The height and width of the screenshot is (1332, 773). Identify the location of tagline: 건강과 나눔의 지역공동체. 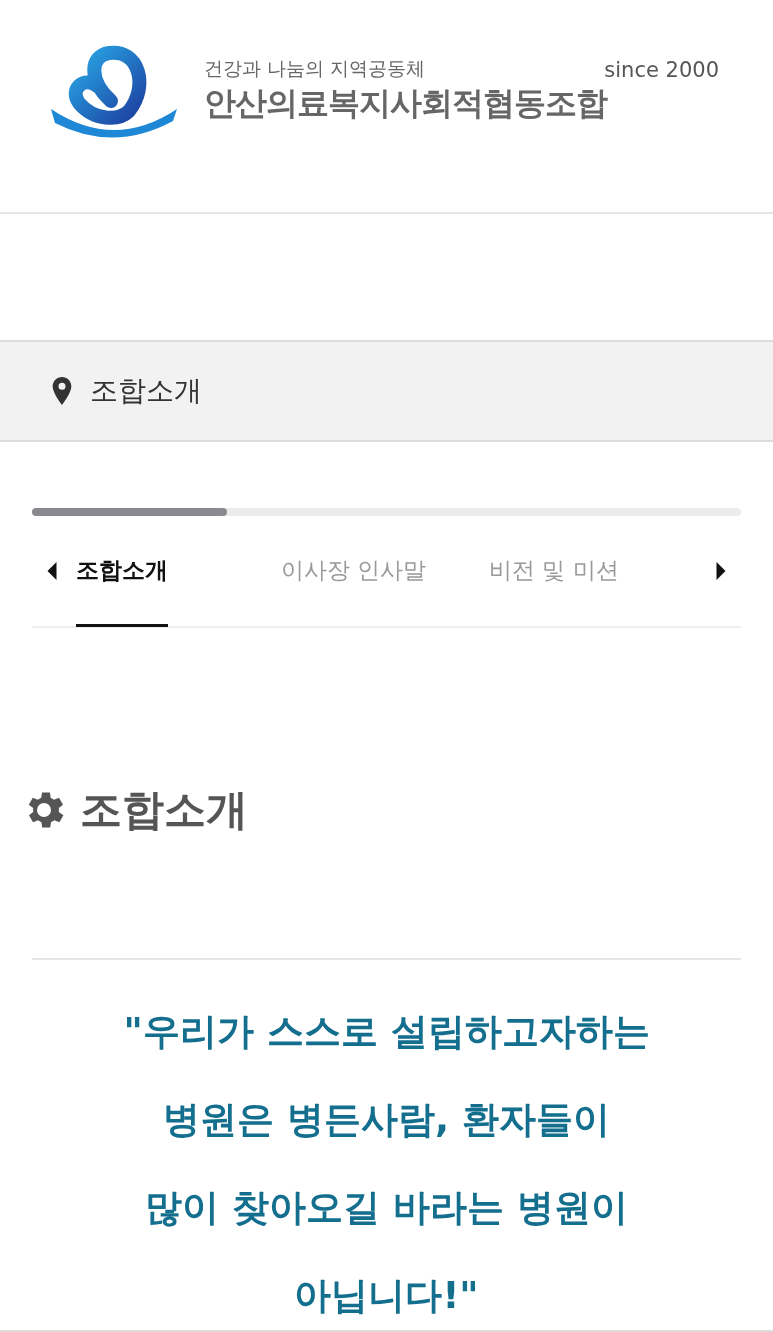
(315, 68).